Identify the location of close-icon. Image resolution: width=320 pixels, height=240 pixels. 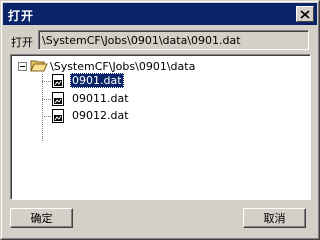
(305, 14).